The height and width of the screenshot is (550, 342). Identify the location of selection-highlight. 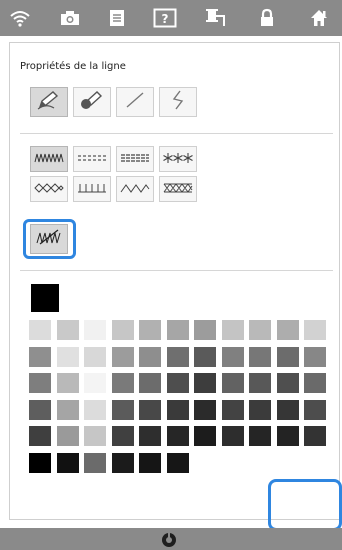
(49, 239).